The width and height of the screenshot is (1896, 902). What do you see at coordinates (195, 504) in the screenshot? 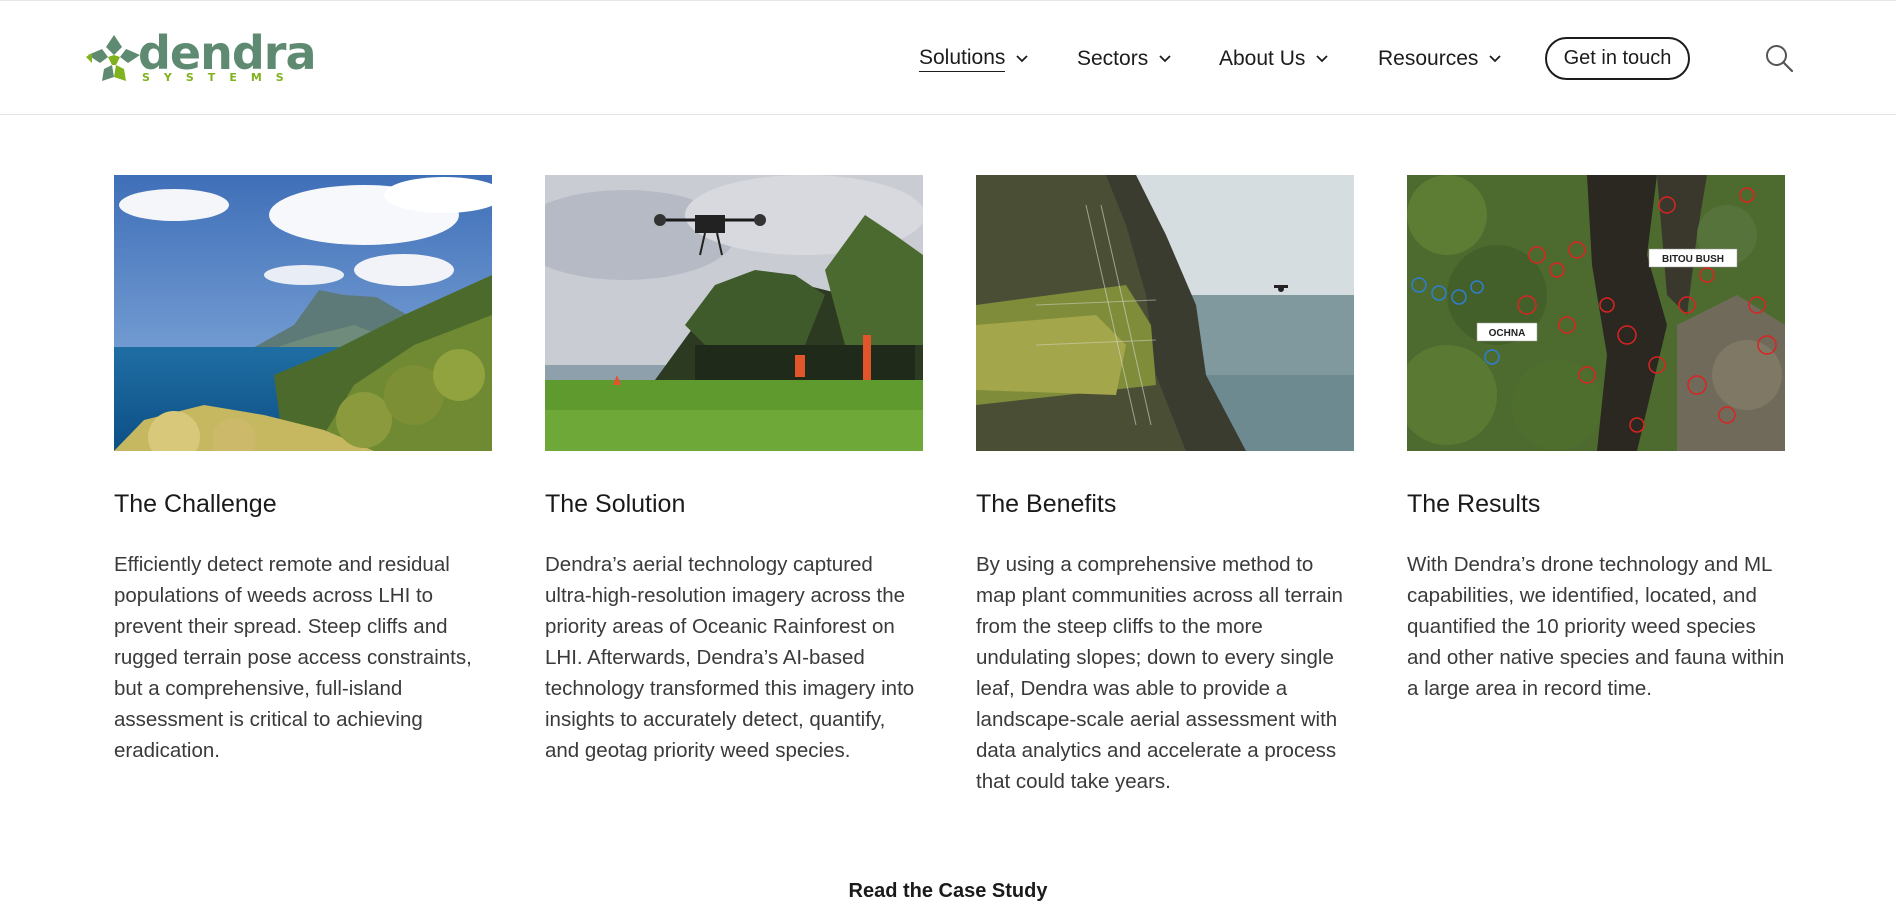
I see `card-title: The Challenge` at bounding box center [195, 504].